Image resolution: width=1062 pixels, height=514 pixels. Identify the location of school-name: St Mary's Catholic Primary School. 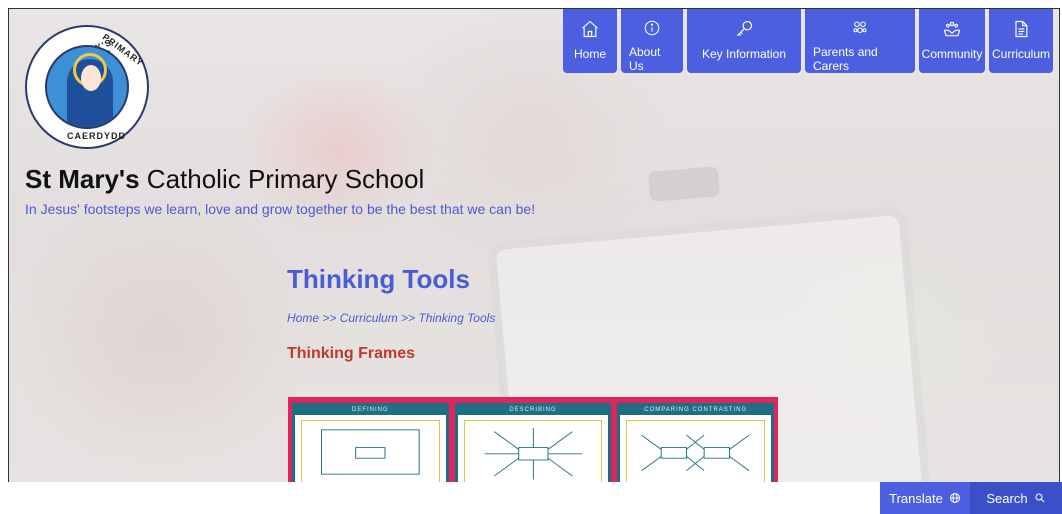
(225, 179).